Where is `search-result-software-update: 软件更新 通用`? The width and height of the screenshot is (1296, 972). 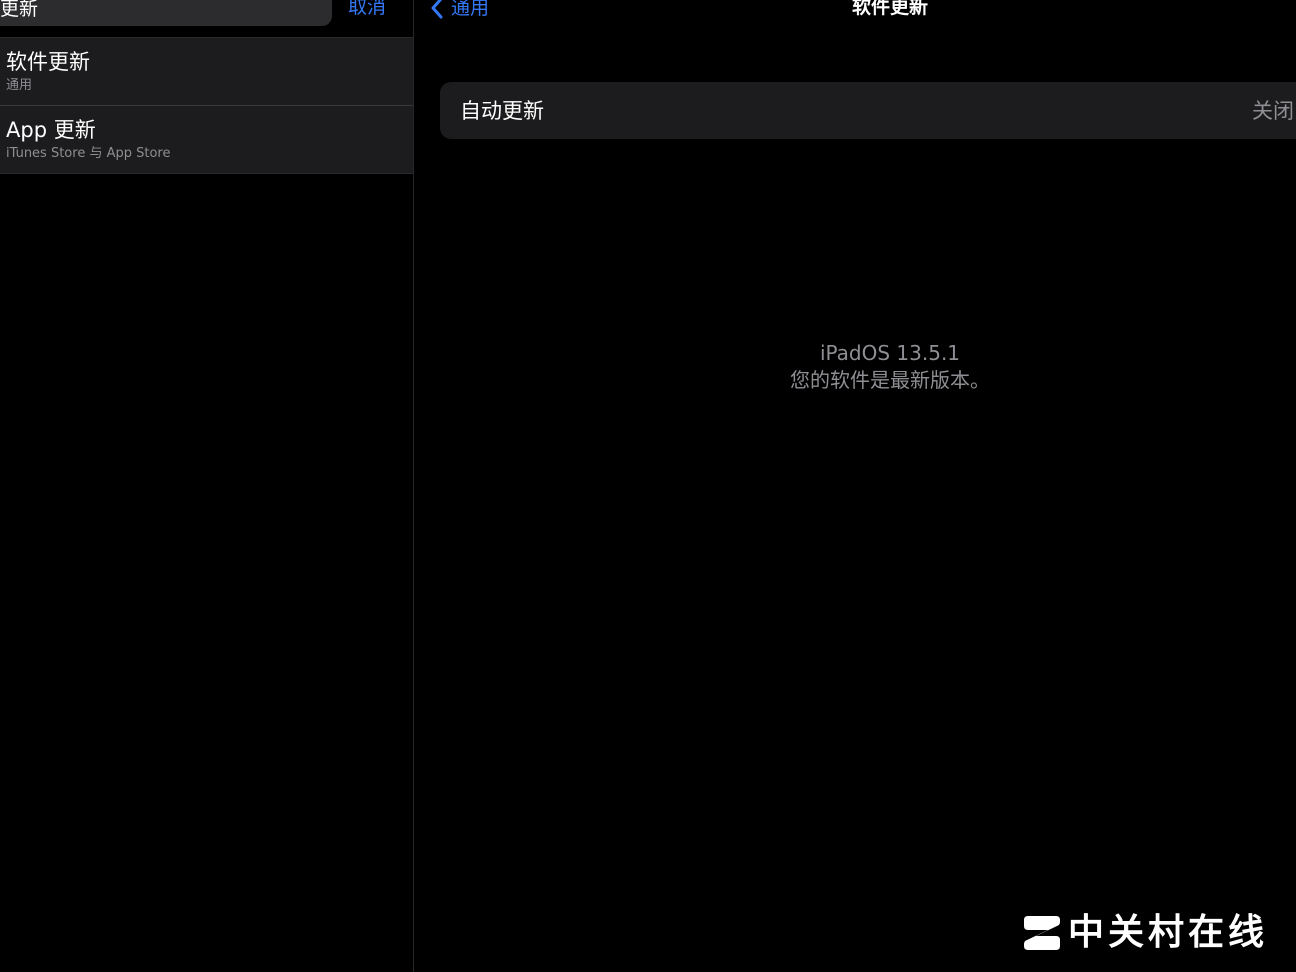 search-result-software-update: 软件更新 通用 is located at coordinates (206, 71).